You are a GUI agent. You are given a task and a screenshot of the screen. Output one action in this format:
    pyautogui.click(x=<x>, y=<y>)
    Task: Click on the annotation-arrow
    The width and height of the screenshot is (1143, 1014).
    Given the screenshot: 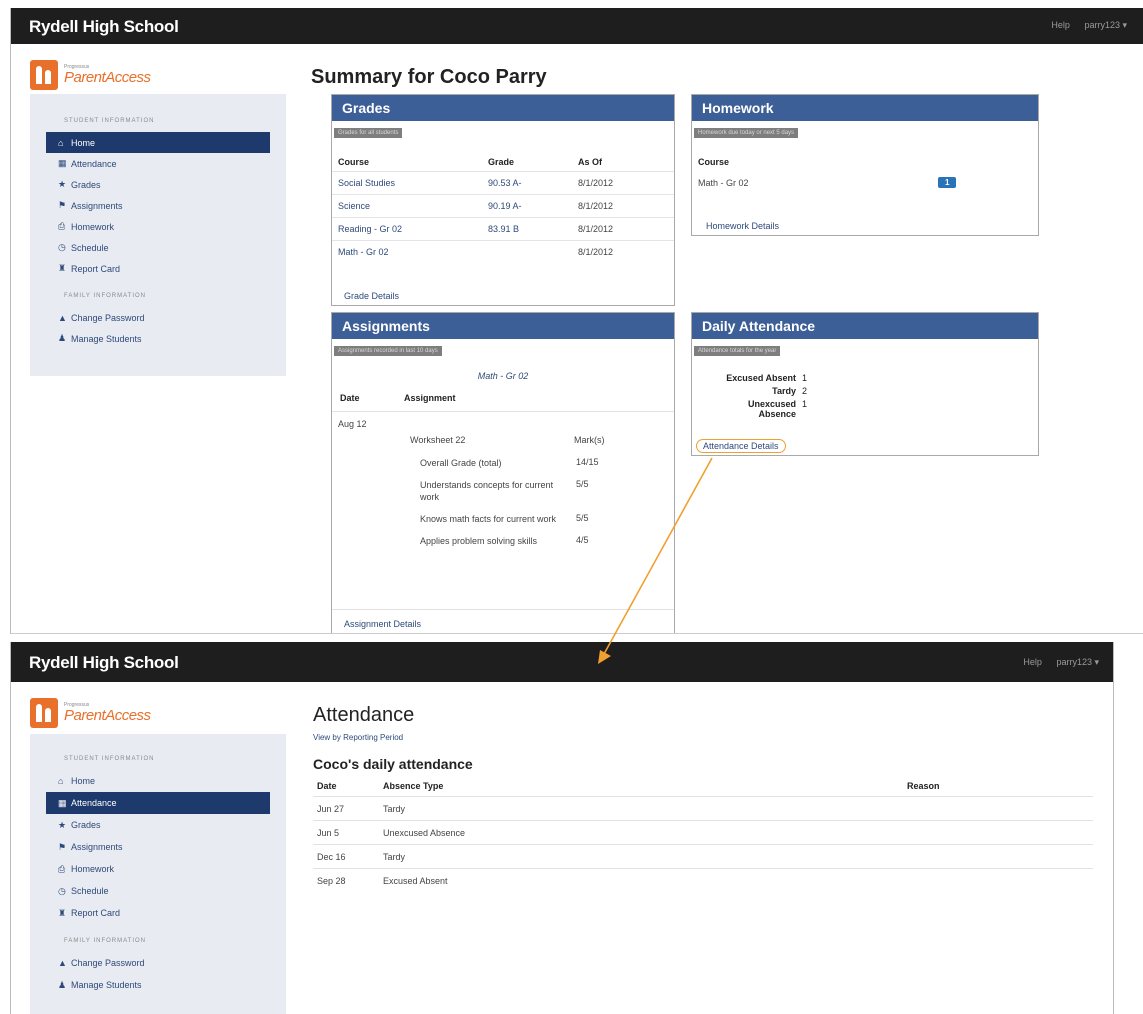 What is the action you would take?
    pyautogui.click(x=655, y=560)
    